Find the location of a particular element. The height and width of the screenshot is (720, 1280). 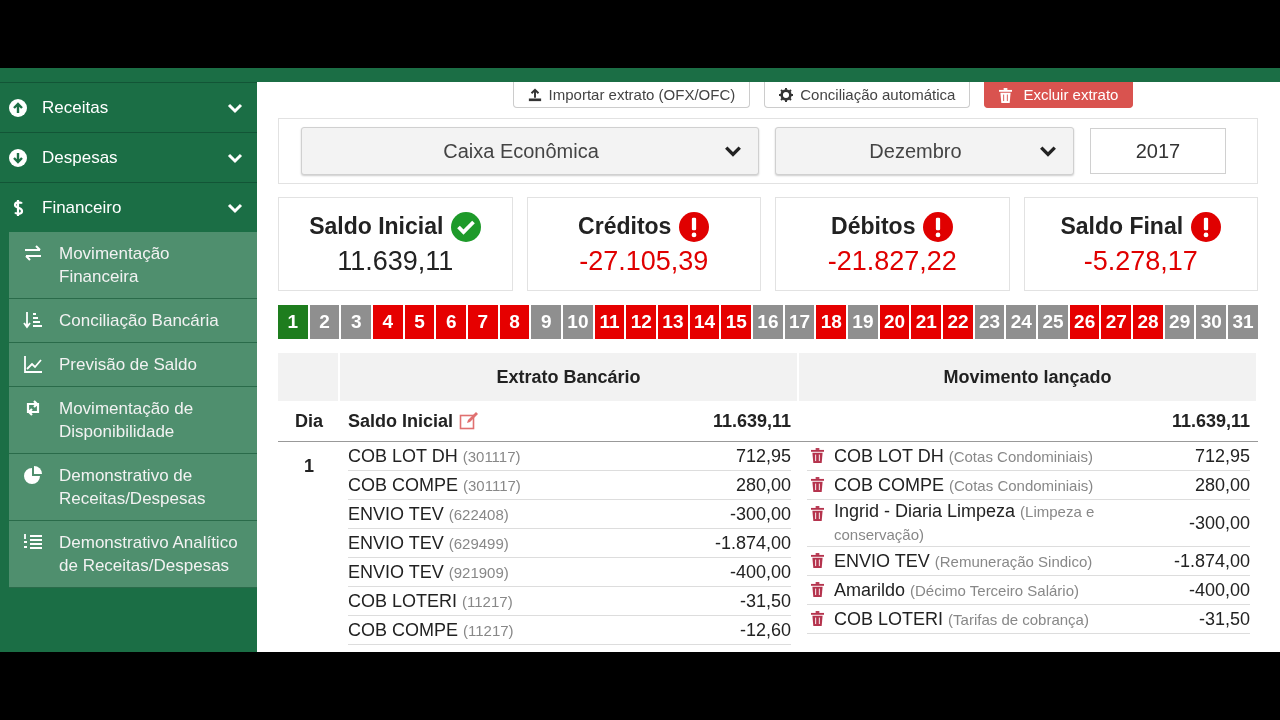

card-title: Saldo Final is located at coordinates (1122, 226).